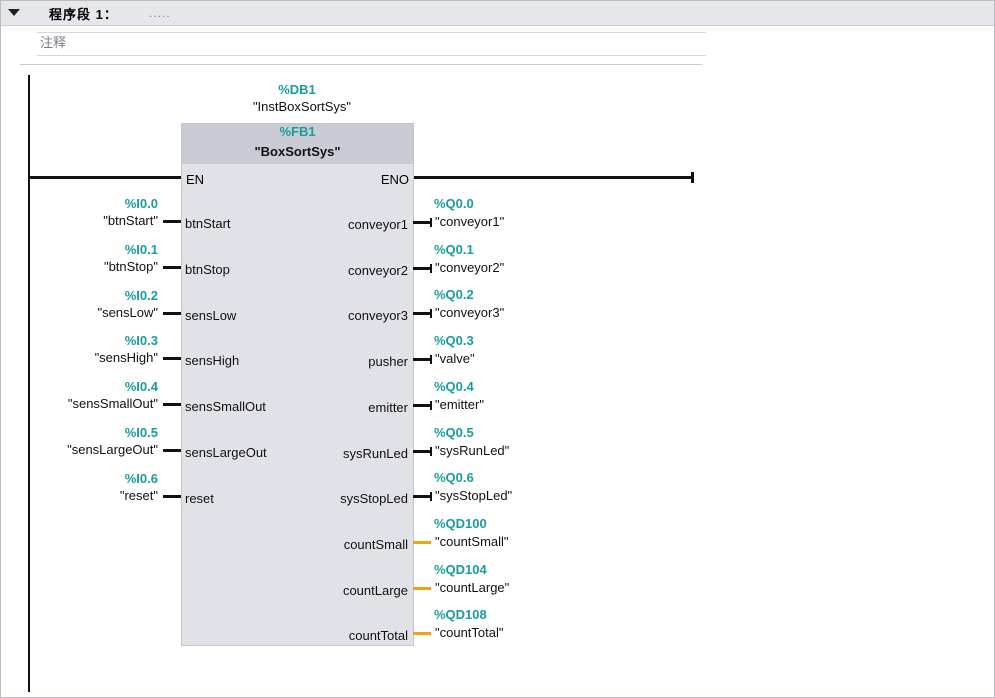 The height and width of the screenshot is (698, 995). I want to click on input-address: %I0.4, so click(141, 386).